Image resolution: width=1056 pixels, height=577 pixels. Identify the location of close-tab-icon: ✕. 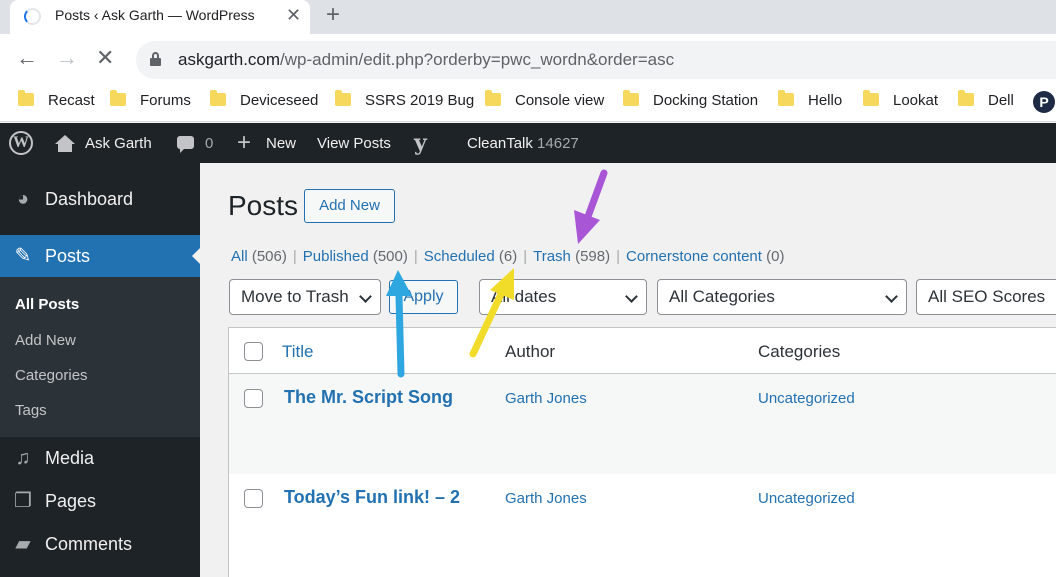
(293, 15).